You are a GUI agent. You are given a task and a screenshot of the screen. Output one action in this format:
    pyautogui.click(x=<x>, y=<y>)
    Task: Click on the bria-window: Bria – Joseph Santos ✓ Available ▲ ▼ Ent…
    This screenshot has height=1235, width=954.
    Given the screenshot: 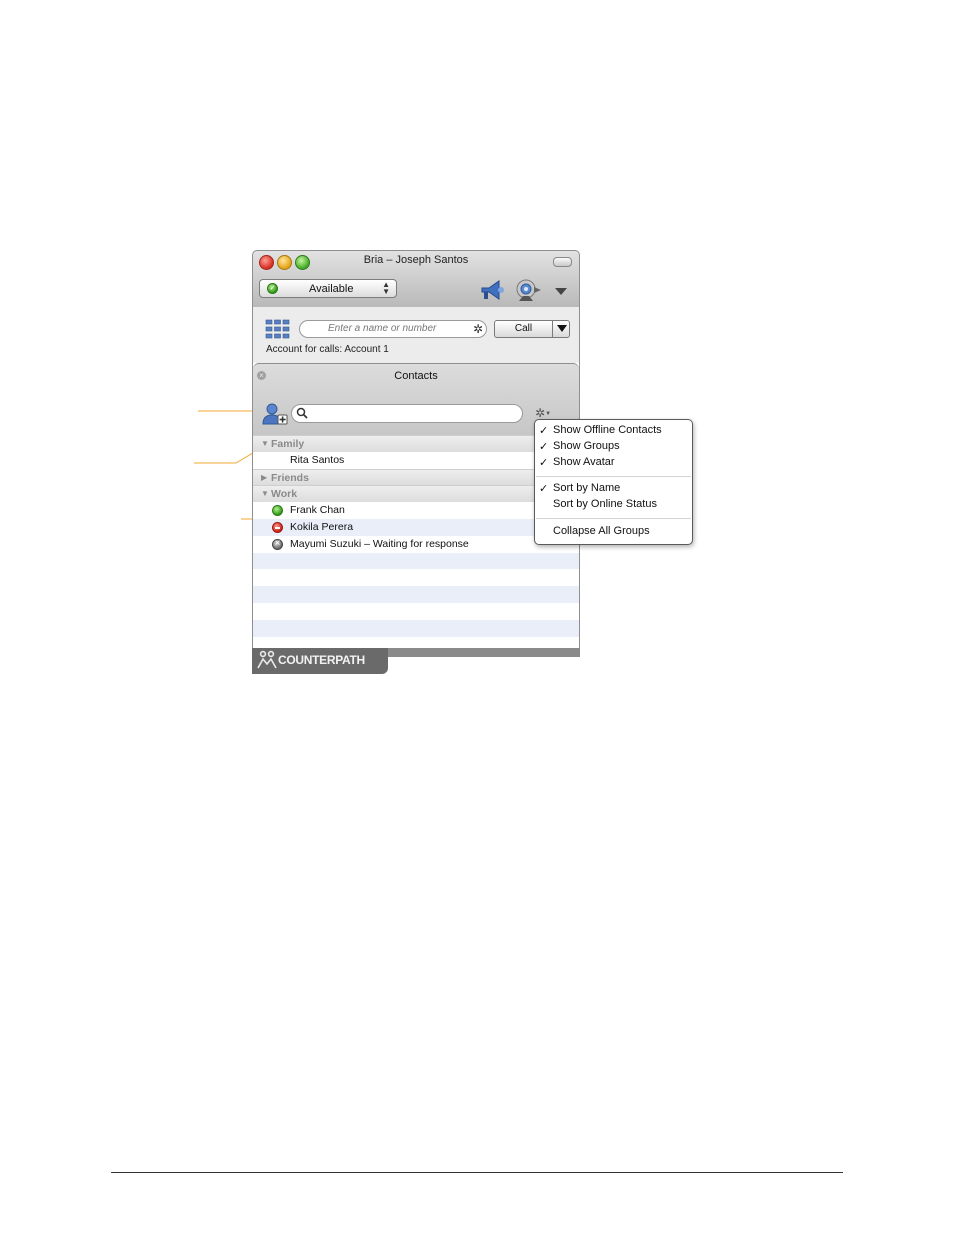 What is the action you would take?
    pyautogui.click(x=416, y=462)
    